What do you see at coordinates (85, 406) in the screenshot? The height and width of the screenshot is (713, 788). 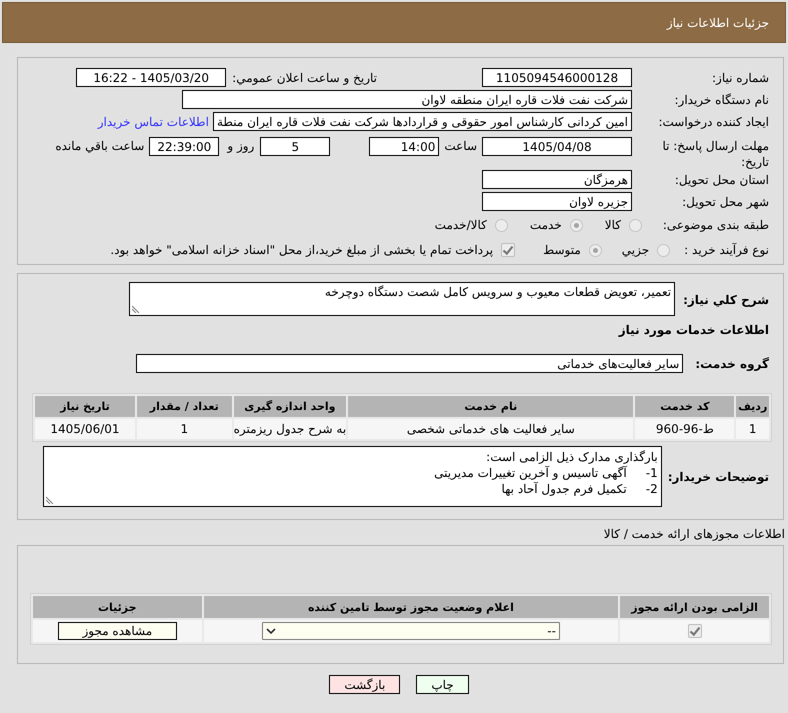 I see `table-header-cell: تاریخ نیاز` at bounding box center [85, 406].